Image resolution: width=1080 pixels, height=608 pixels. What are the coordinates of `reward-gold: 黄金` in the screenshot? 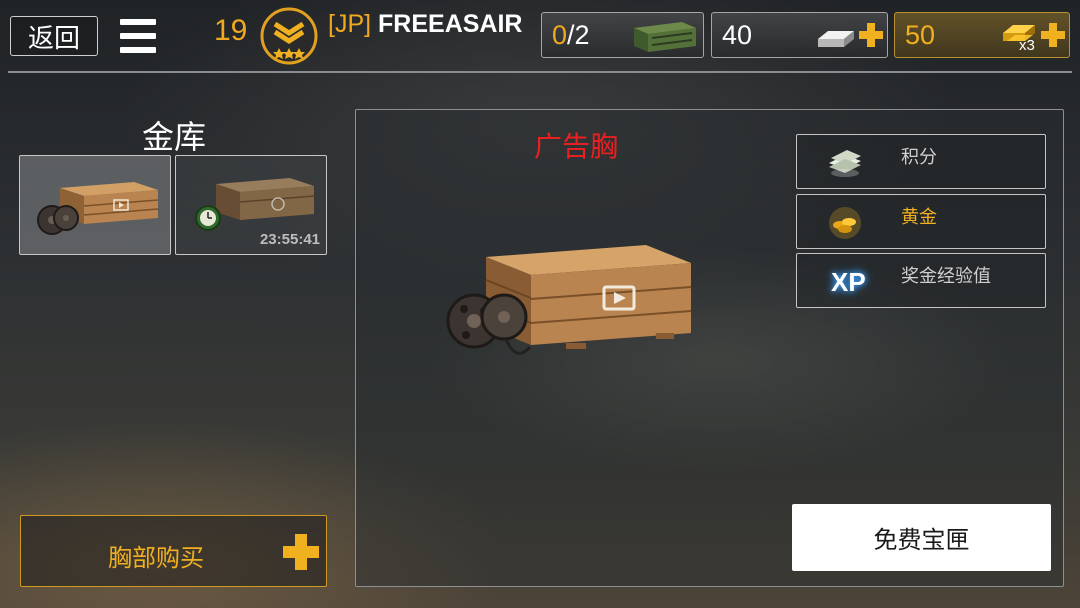 It's located at (921, 221).